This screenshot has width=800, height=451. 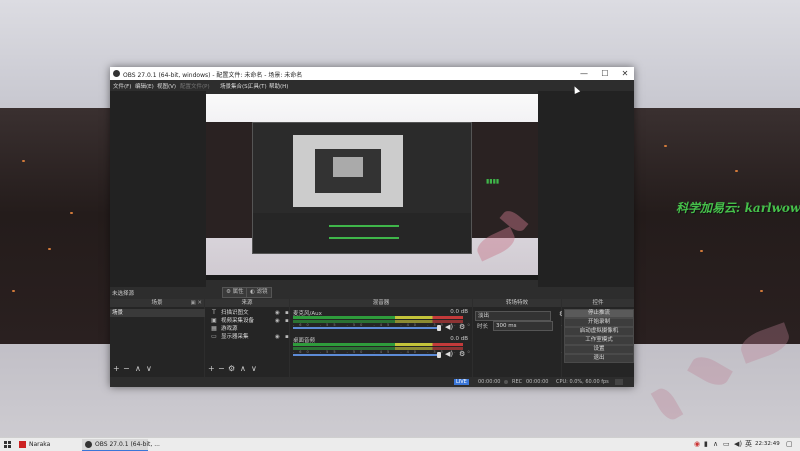 What do you see at coordinates (214, 312) in the screenshot?
I see `text-source-icon: T` at bounding box center [214, 312].